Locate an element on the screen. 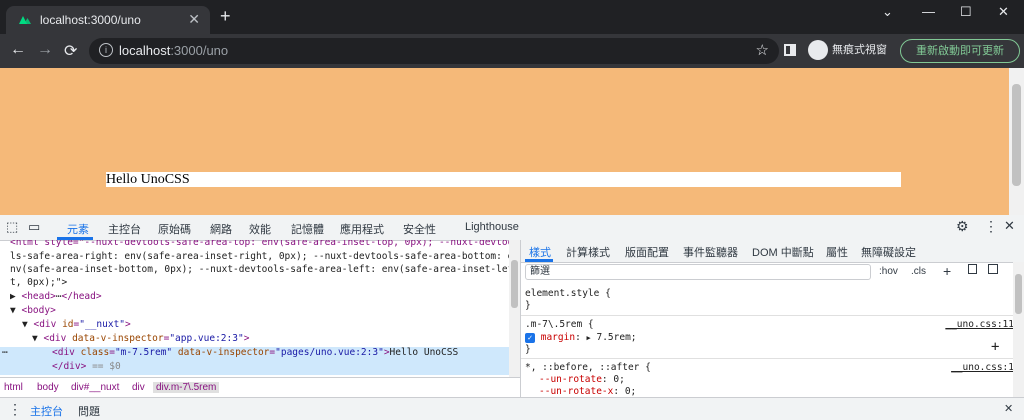  bookmark-star-icon: ☆ is located at coordinates (762, 50).